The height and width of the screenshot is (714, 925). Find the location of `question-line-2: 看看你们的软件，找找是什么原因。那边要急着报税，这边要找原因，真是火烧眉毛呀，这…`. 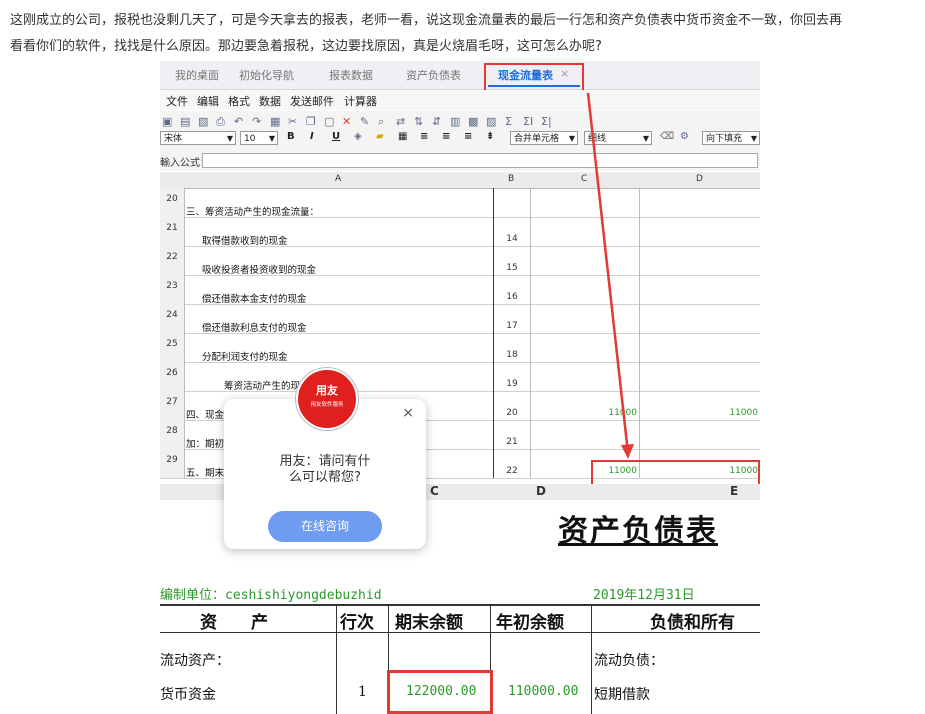

question-line-2: 看看你们的软件，找找是什么原因。那边要急着报税，这边要找原因，真是火烧眉毛呀，这… is located at coordinates (306, 46).